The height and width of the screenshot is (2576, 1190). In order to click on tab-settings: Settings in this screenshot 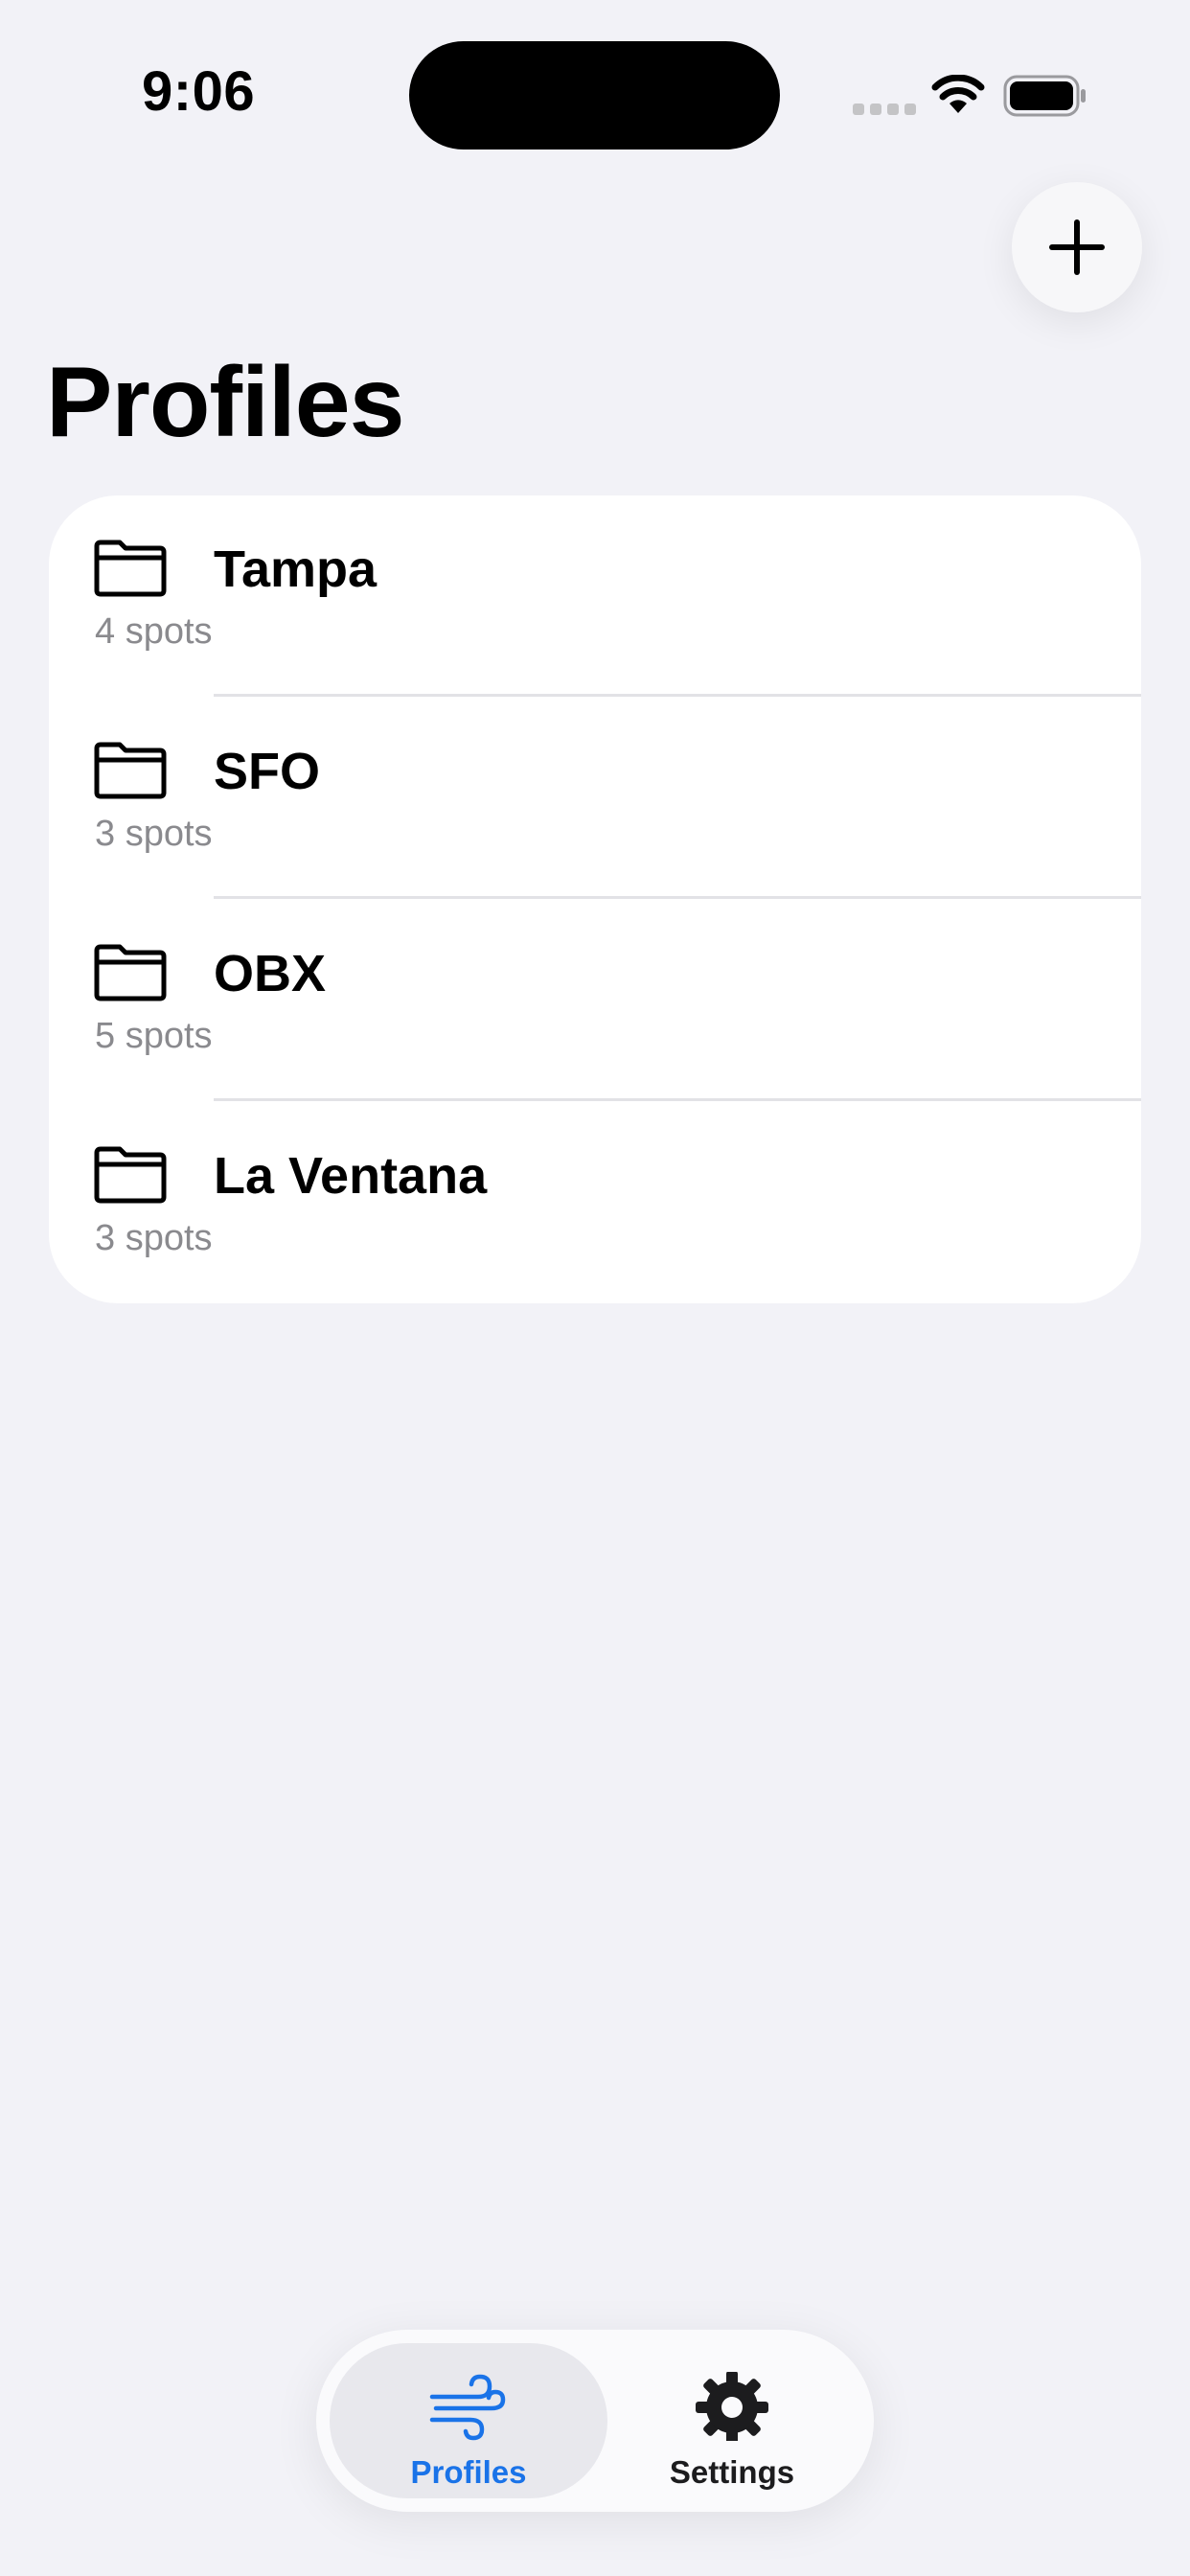, I will do `click(732, 2420)`.